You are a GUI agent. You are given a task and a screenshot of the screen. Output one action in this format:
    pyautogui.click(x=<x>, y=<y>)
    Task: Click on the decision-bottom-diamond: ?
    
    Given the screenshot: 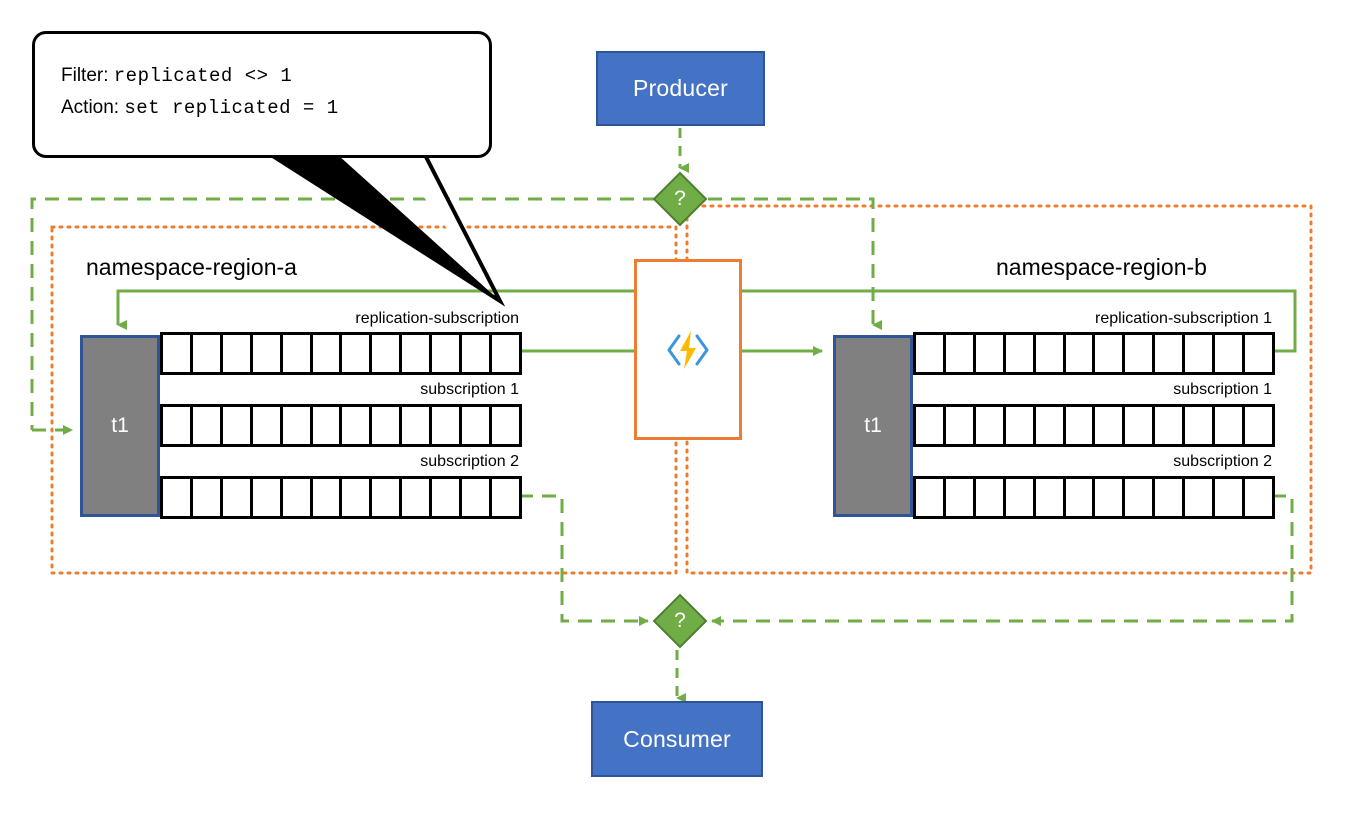 What is the action you would take?
    pyautogui.click(x=680, y=621)
    